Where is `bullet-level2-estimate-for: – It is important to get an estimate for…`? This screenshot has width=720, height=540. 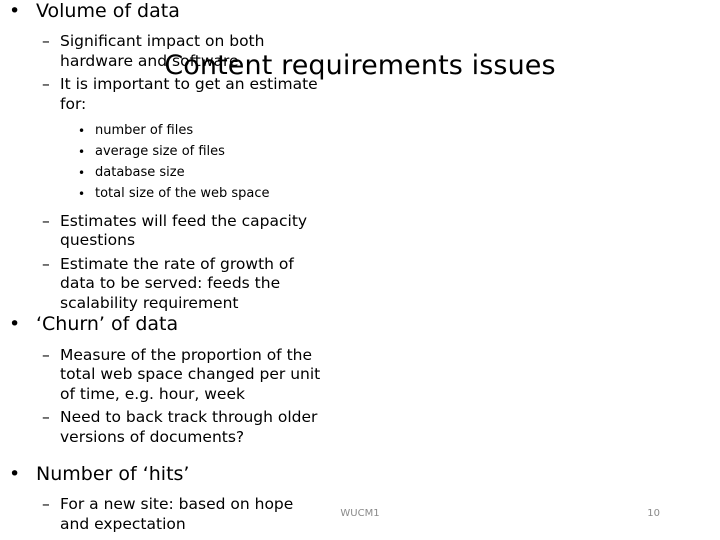
bullet-level2-estimate-for: – It is important to get an estimate for… is located at coordinates (162, 94).